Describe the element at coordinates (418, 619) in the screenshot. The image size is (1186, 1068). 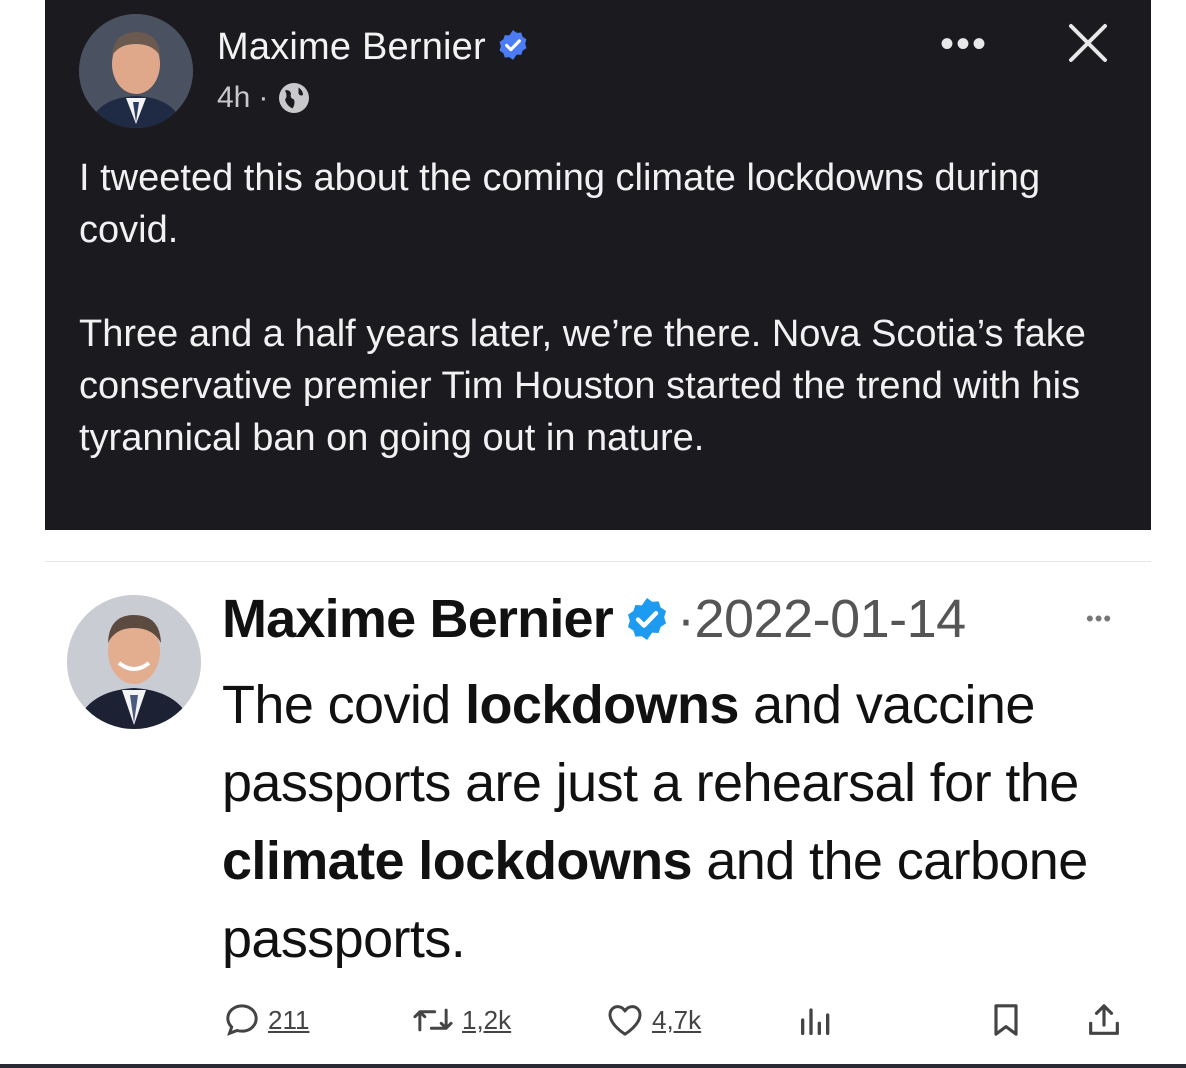
I see `tweet-author-name: Maxime Bernier` at that location.